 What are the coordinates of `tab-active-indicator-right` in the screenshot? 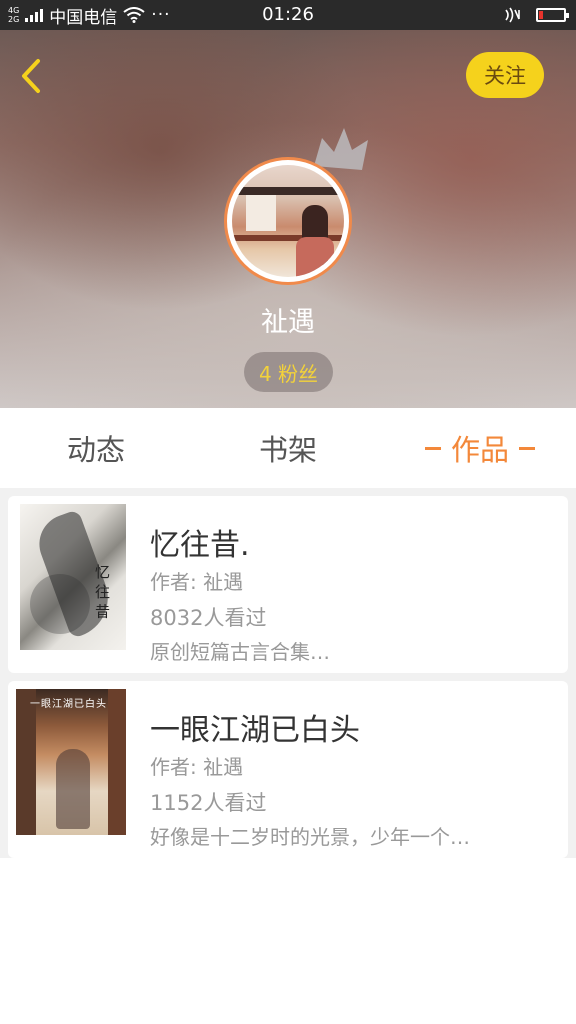 It's located at (527, 448).